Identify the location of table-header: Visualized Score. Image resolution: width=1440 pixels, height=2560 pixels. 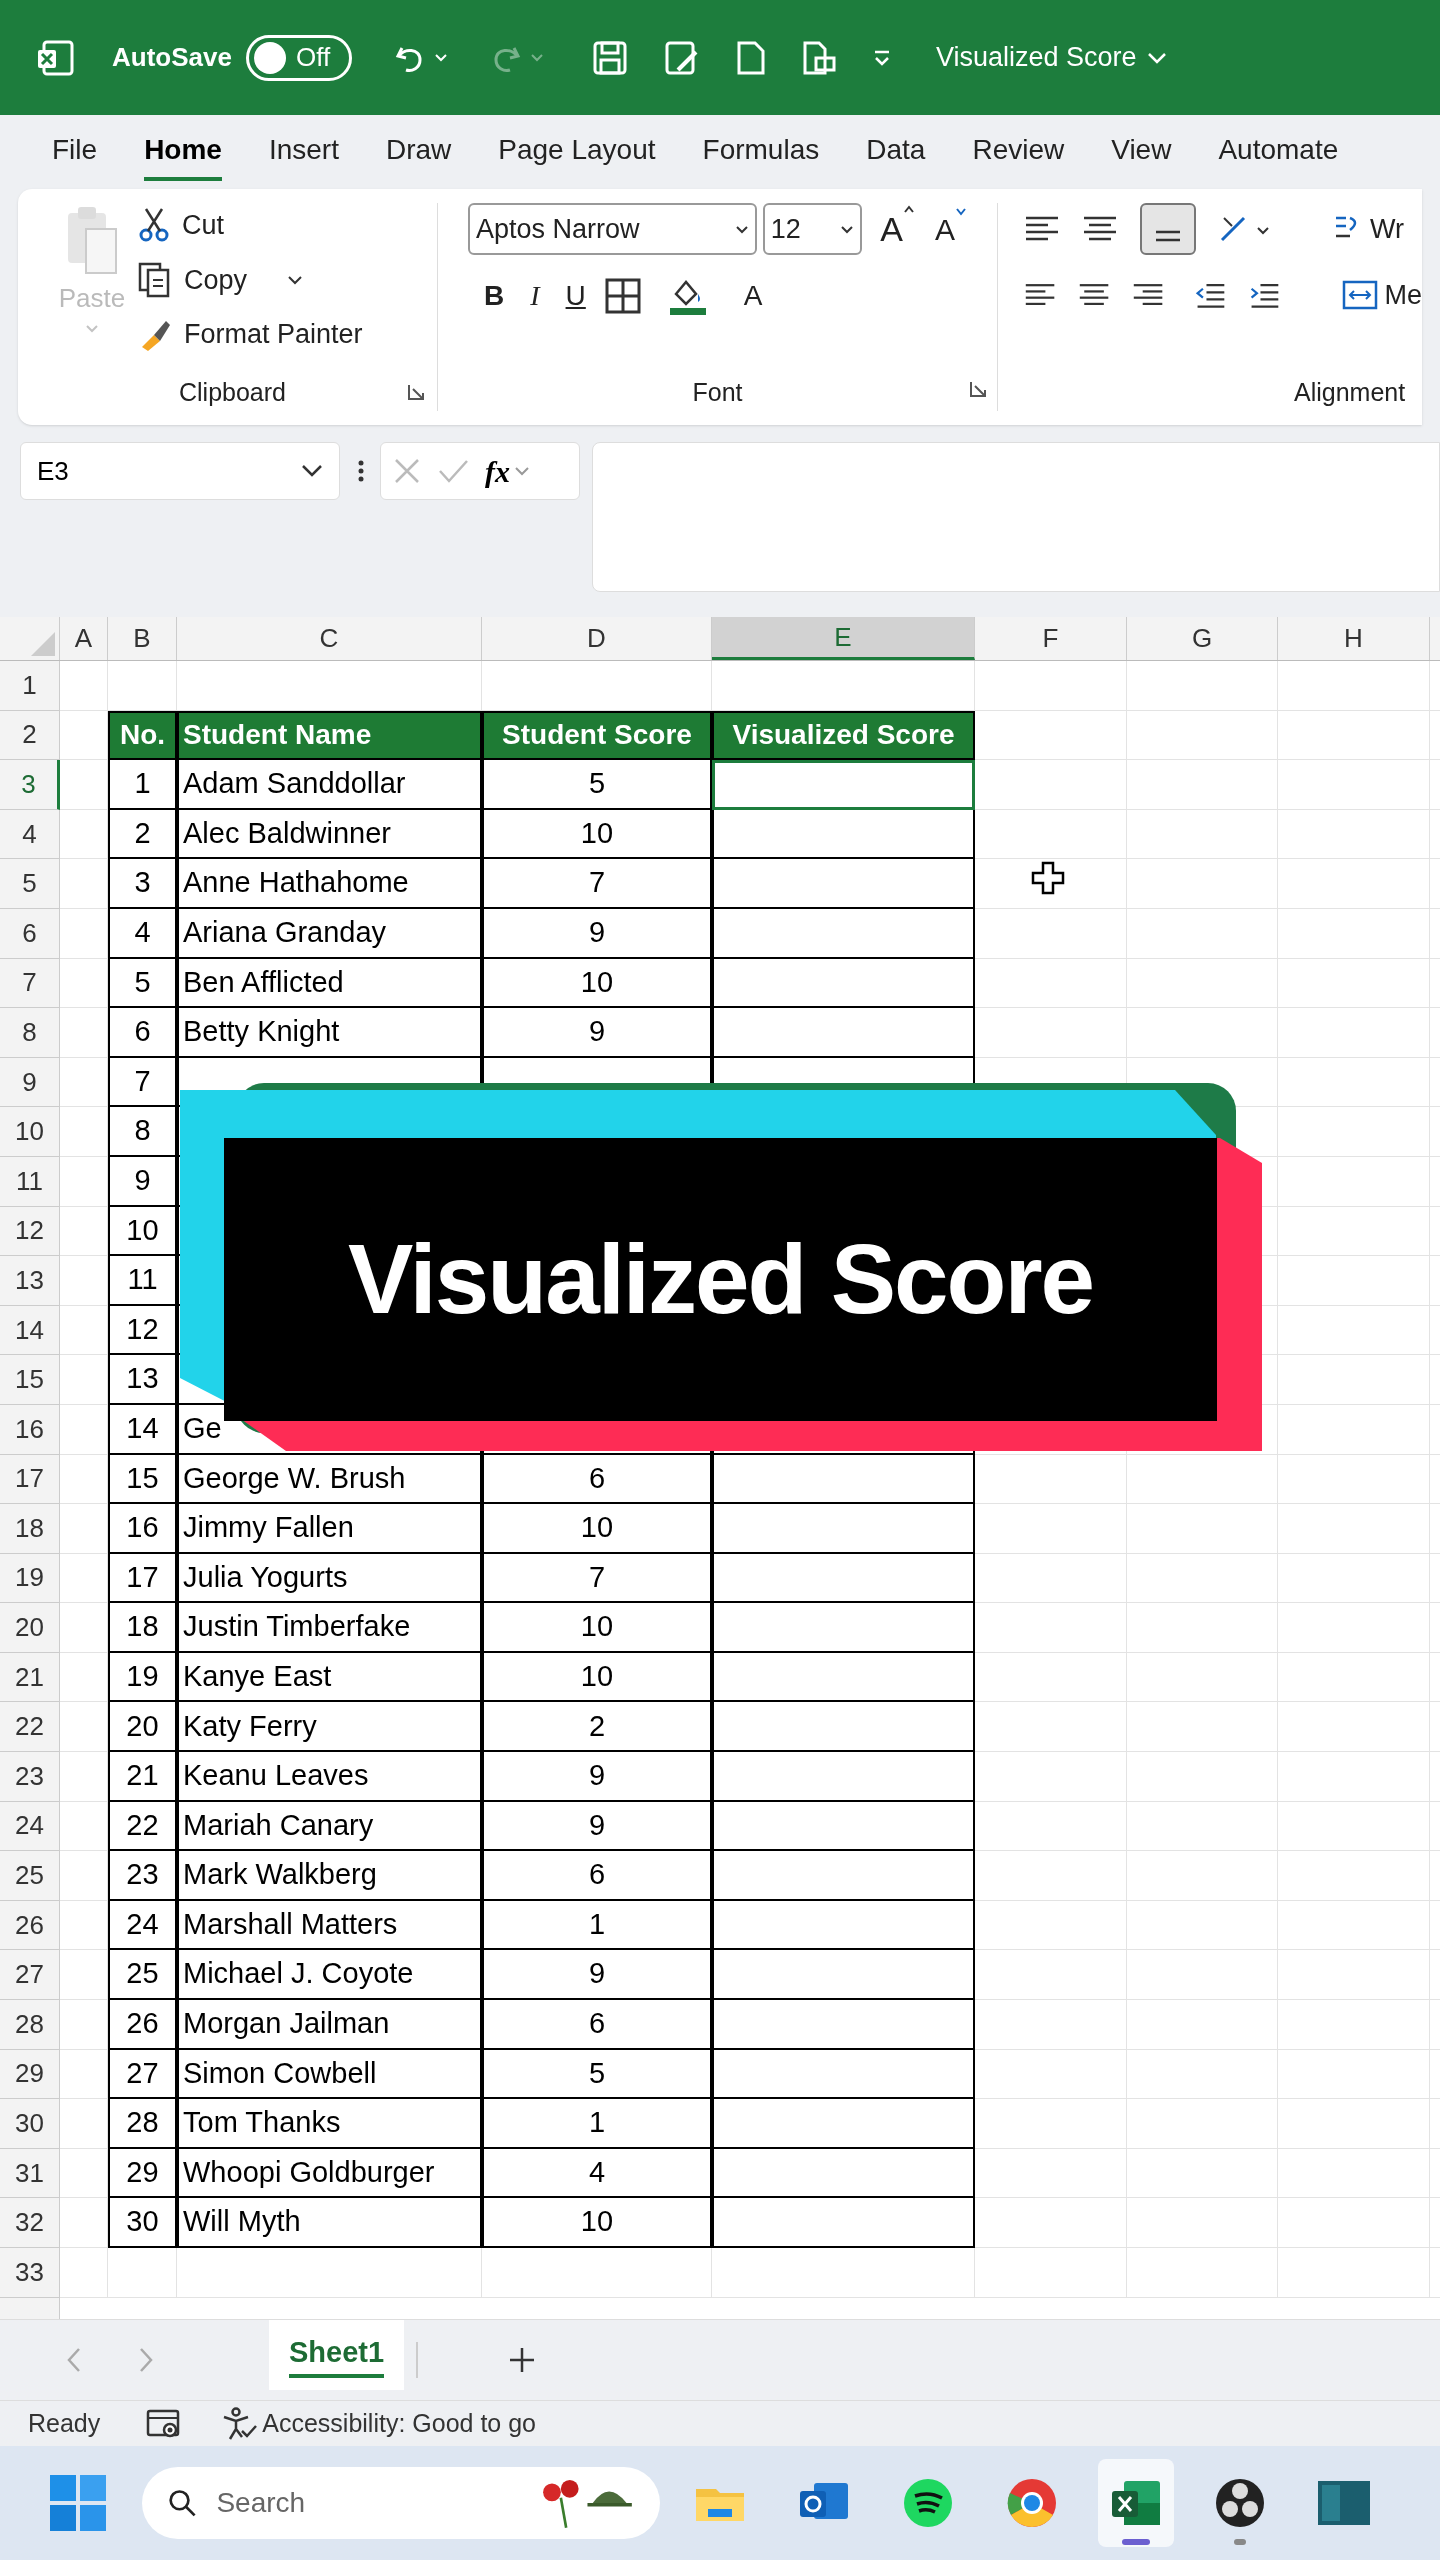
(843, 735).